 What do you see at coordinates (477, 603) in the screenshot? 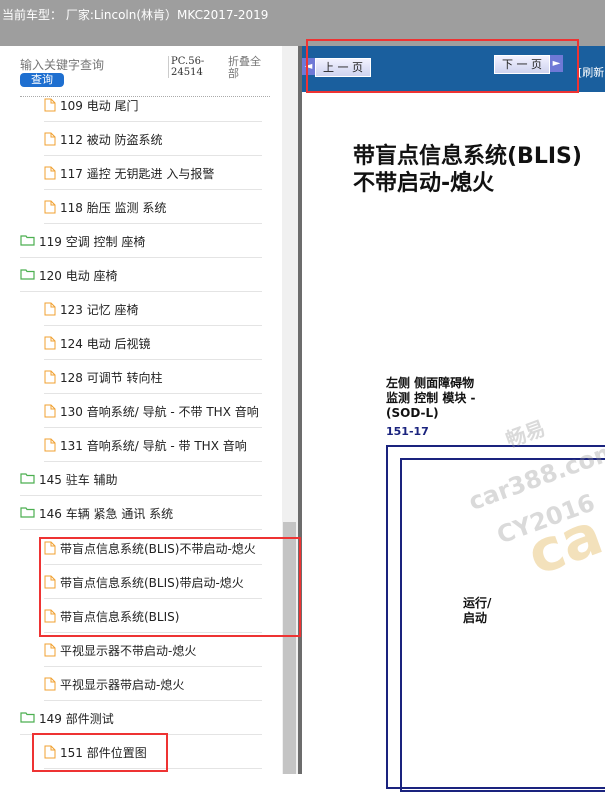
I see `run-start-label-line1: 运行/` at bounding box center [477, 603].